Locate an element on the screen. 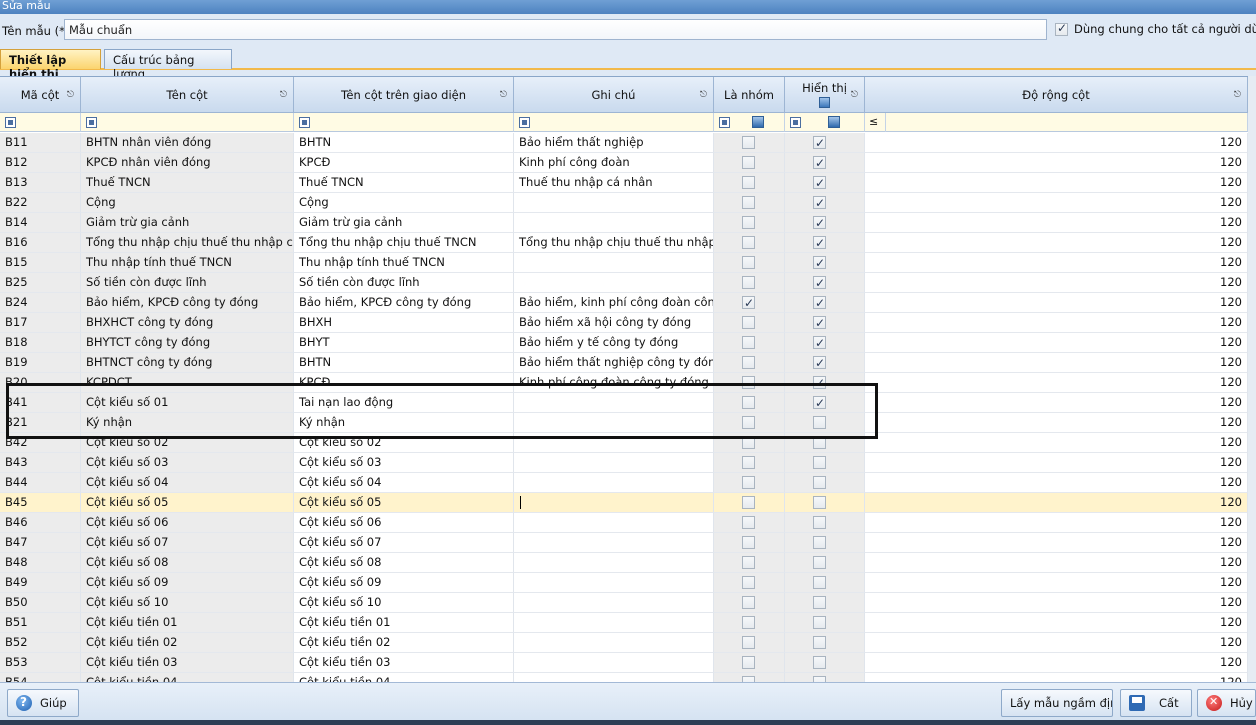 The height and width of the screenshot is (725, 1256). table-row: B22CộngCộng120 is located at coordinates (624, 203).